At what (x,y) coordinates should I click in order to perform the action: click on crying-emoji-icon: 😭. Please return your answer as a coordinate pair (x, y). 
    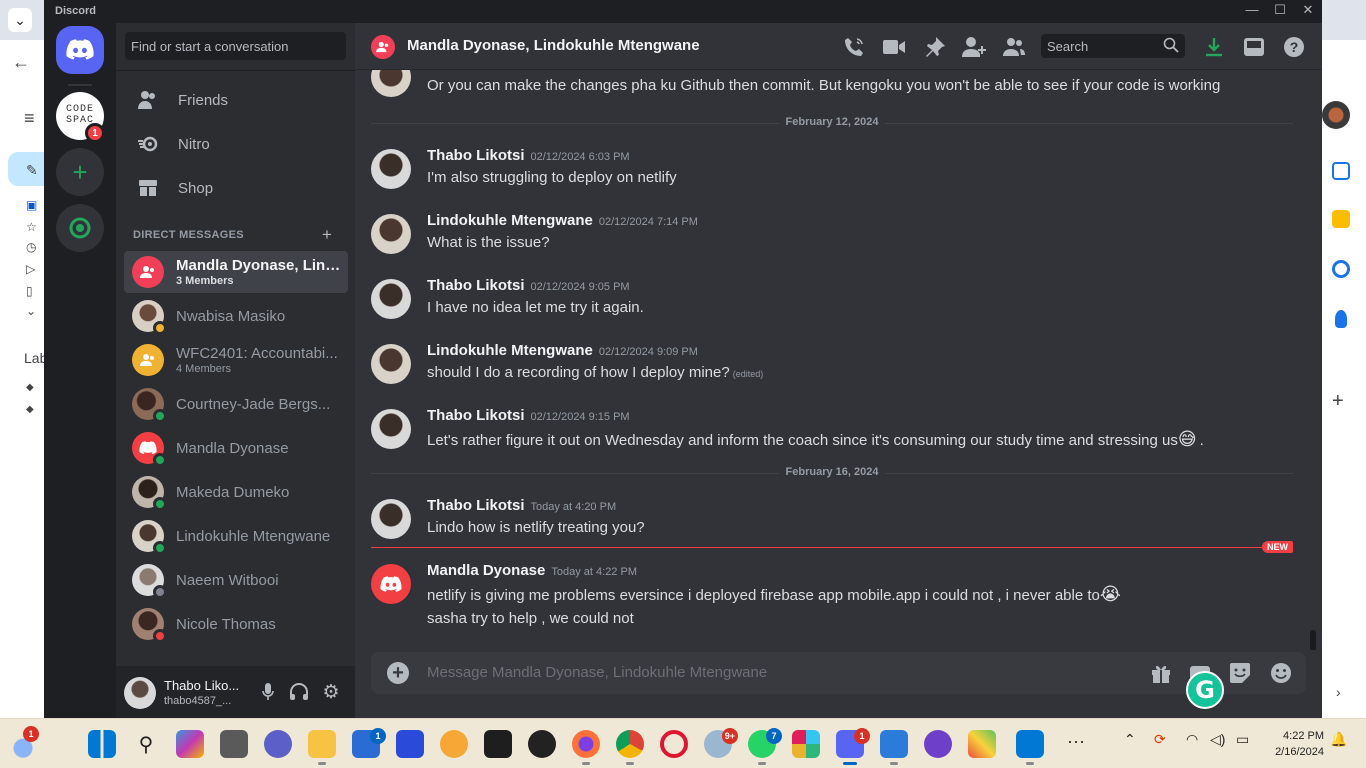
    Looking at the image, I should click on (1110, 594).